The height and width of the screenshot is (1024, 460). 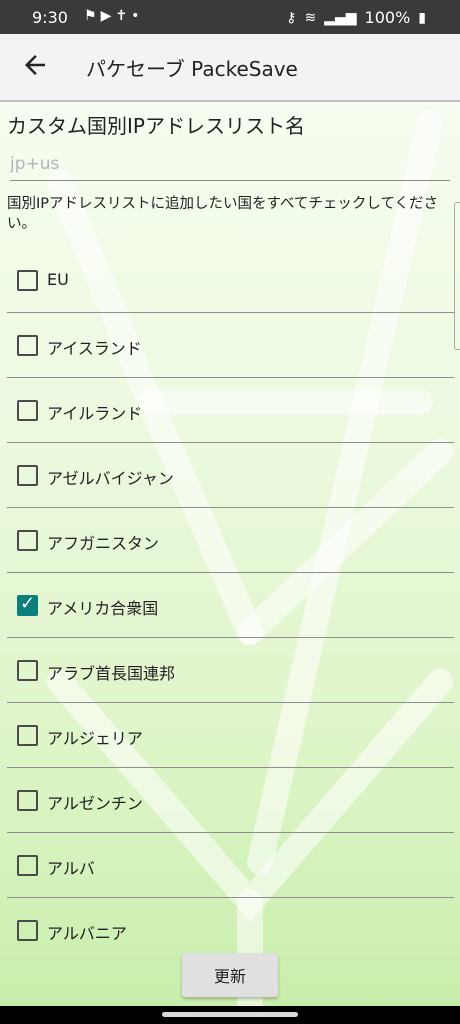 I want to click on country-label: アイルランド, so click(x=95, y=413).